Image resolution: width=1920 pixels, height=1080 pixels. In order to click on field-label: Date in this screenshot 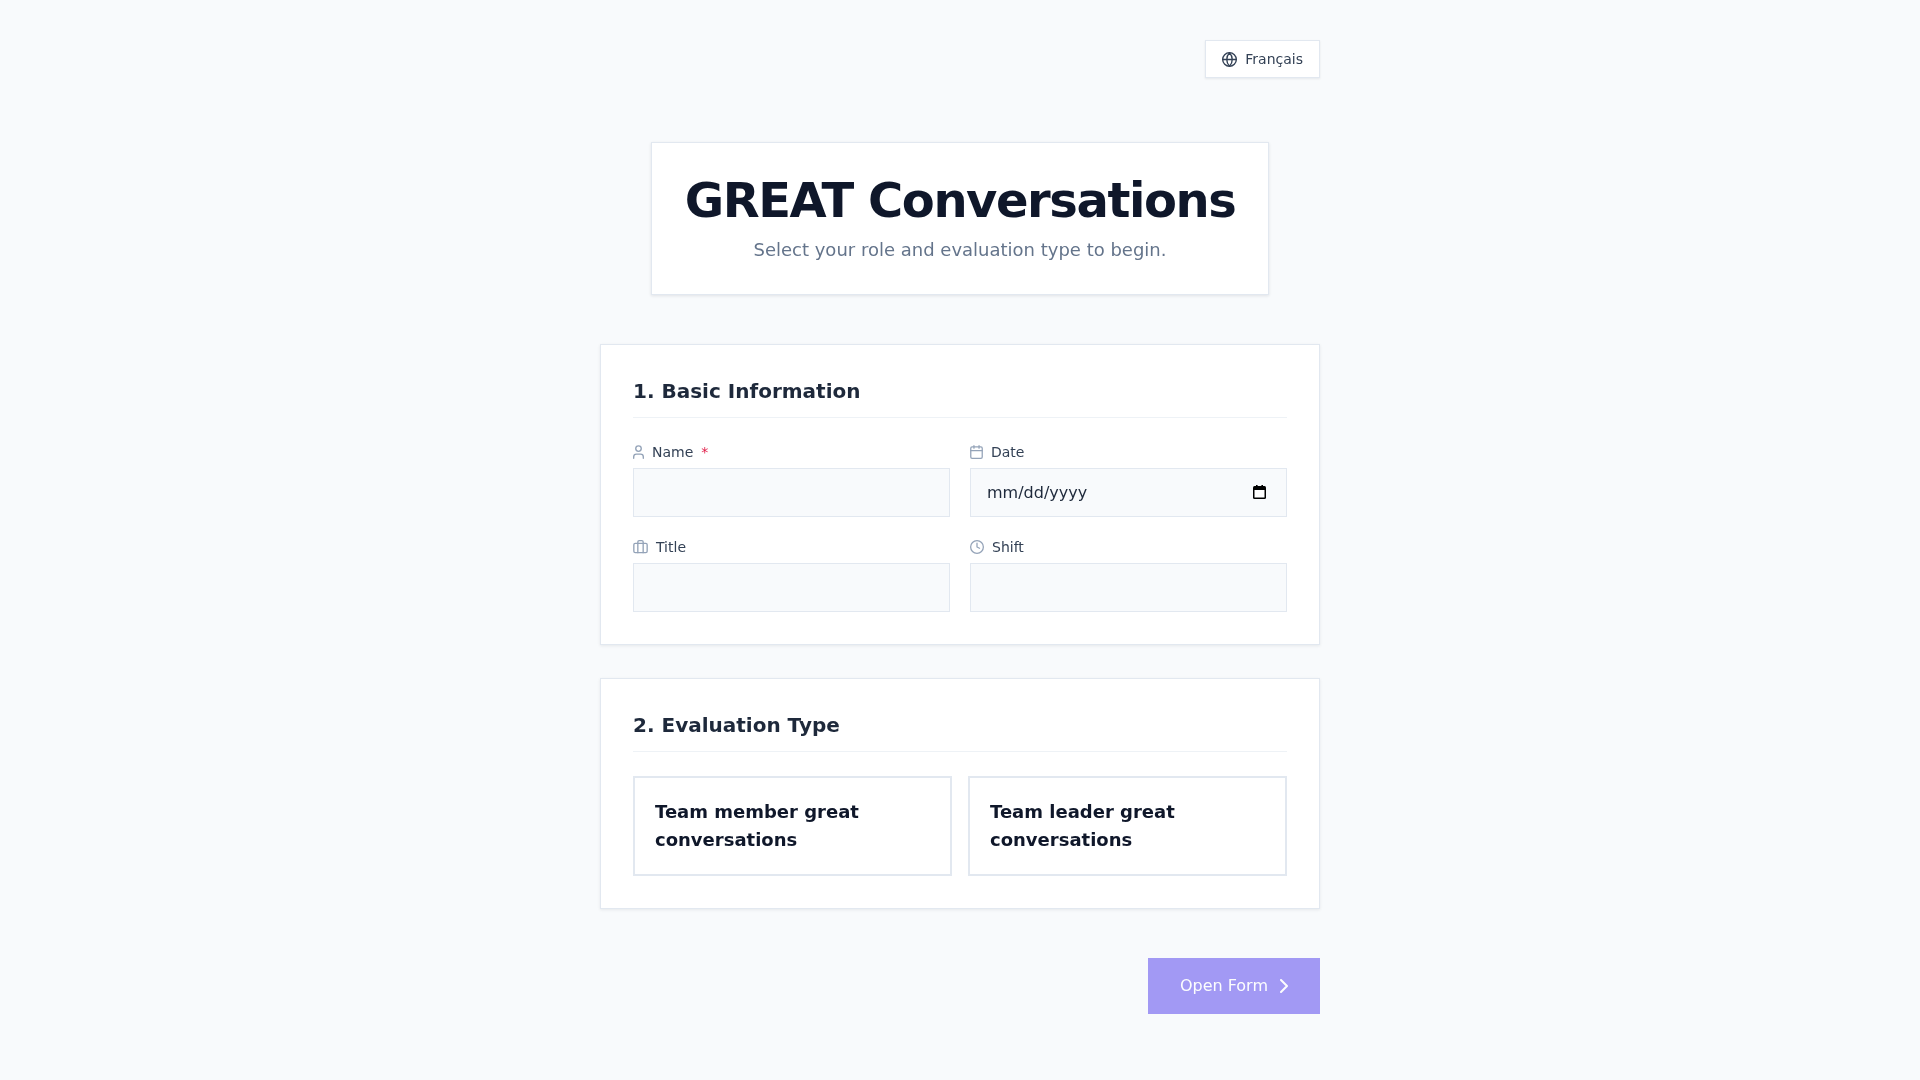, I will do `click(1008, 452)`.